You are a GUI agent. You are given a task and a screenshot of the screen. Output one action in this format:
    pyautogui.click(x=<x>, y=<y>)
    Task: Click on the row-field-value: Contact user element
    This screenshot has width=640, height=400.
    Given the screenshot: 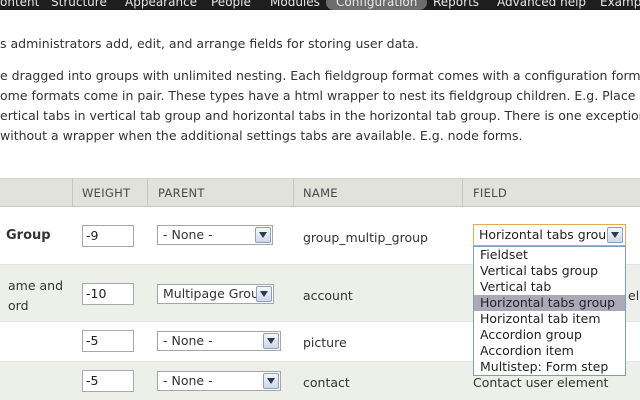 What is the action you would take?
    pyautogui.click(x=541, y=382)
    